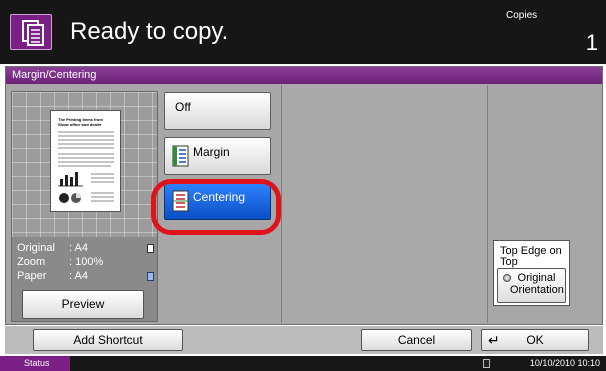  Describe the element at coordinates (83, 304) in the screenshot. I see `preview-button: Preview` at that location.